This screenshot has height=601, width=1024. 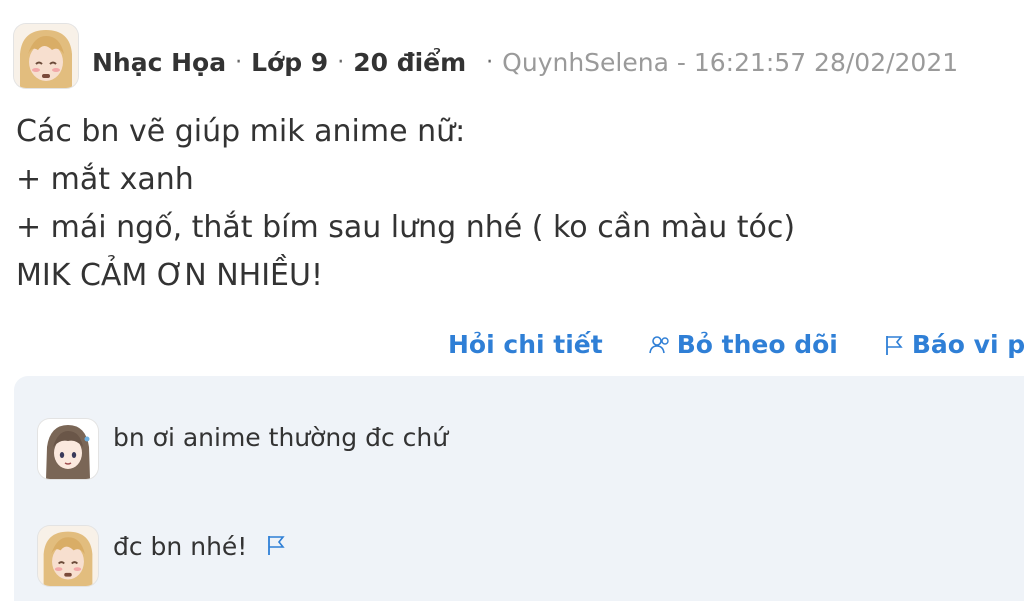 I want to click on anime-girl-avatar-icon, so click(x=68, y=449).